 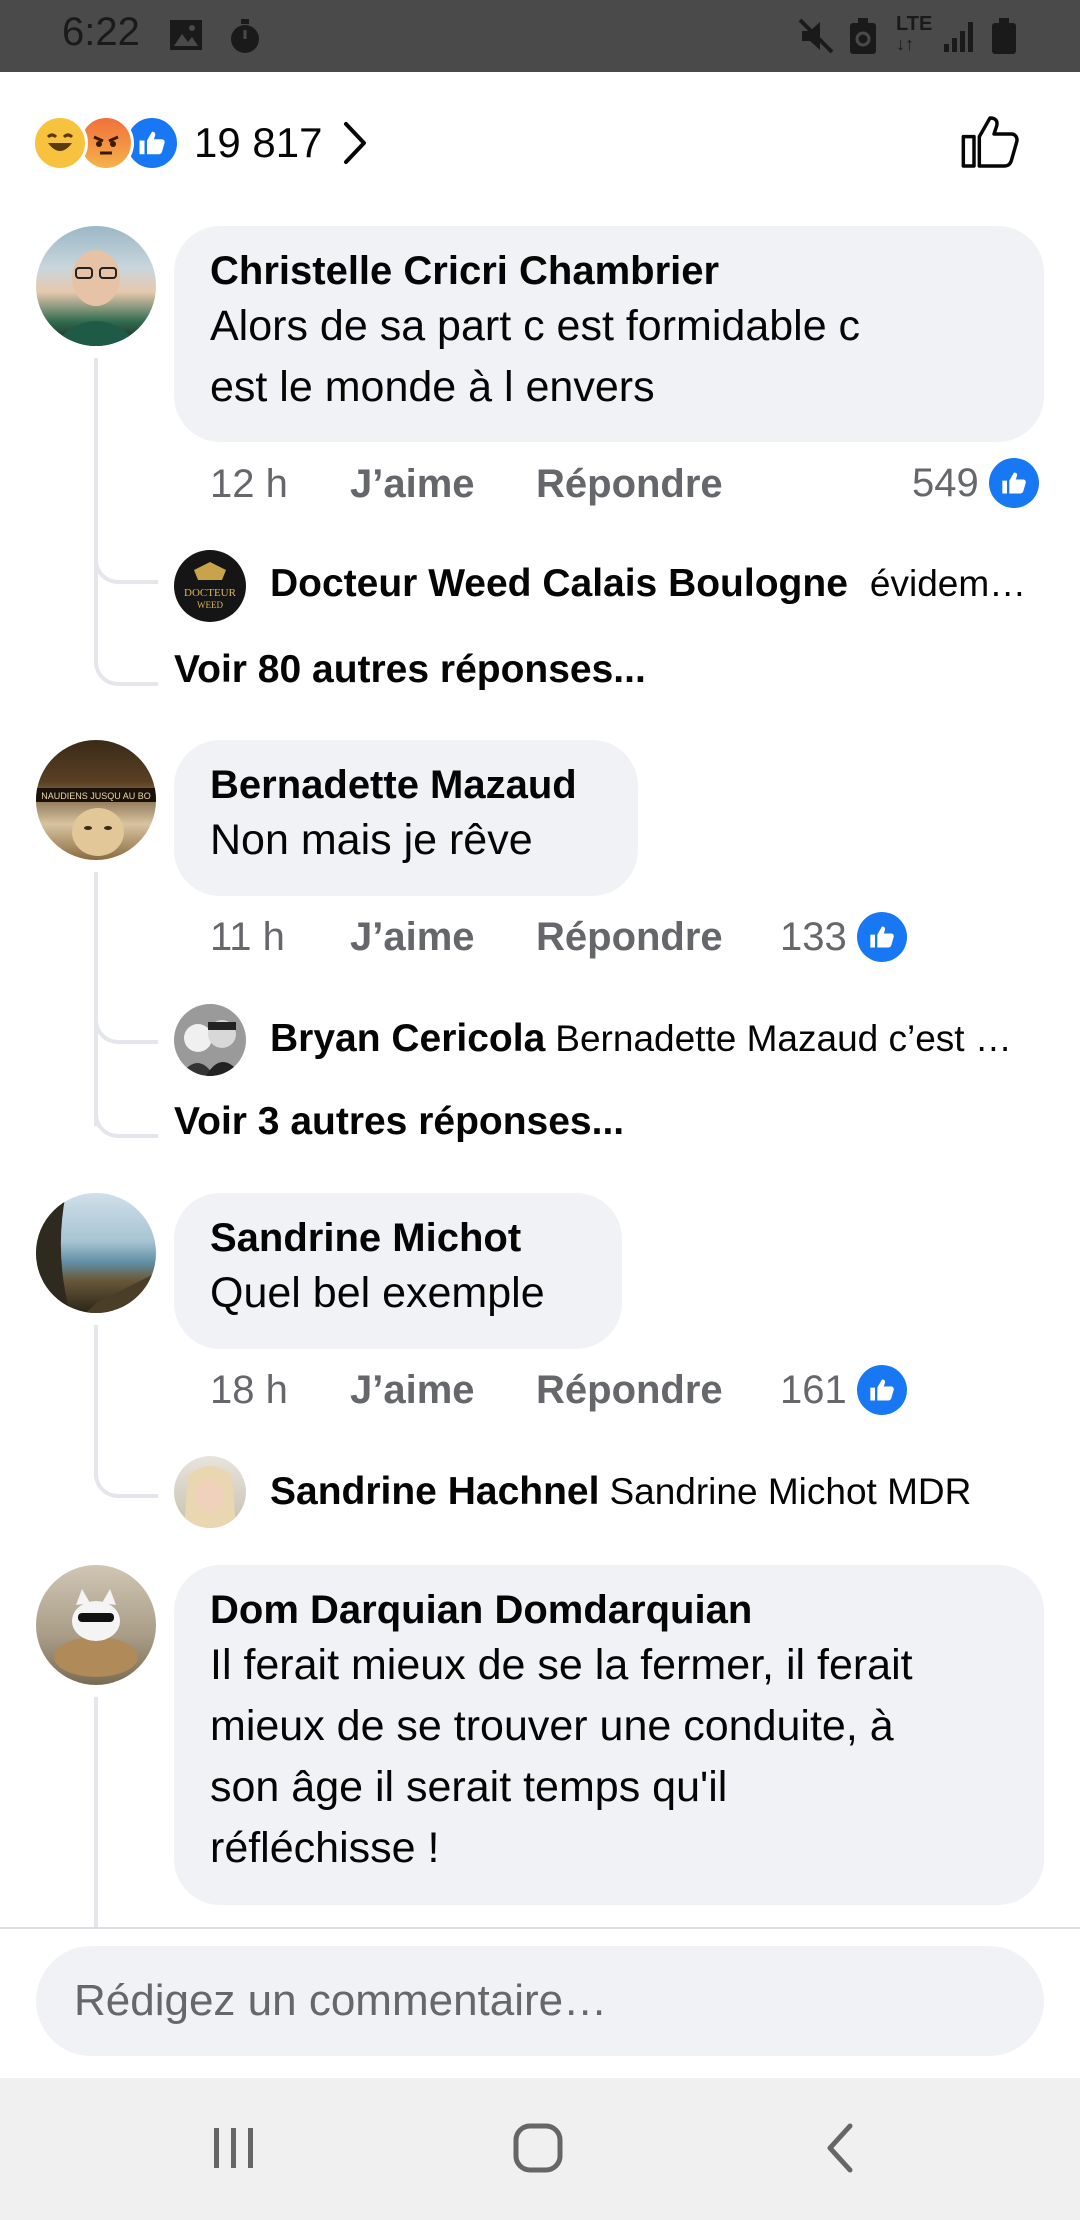 What do you see at coordinates (863, 36) in the screenshot?
I see `battery-saver-icon` at bounding box center [863, 36].